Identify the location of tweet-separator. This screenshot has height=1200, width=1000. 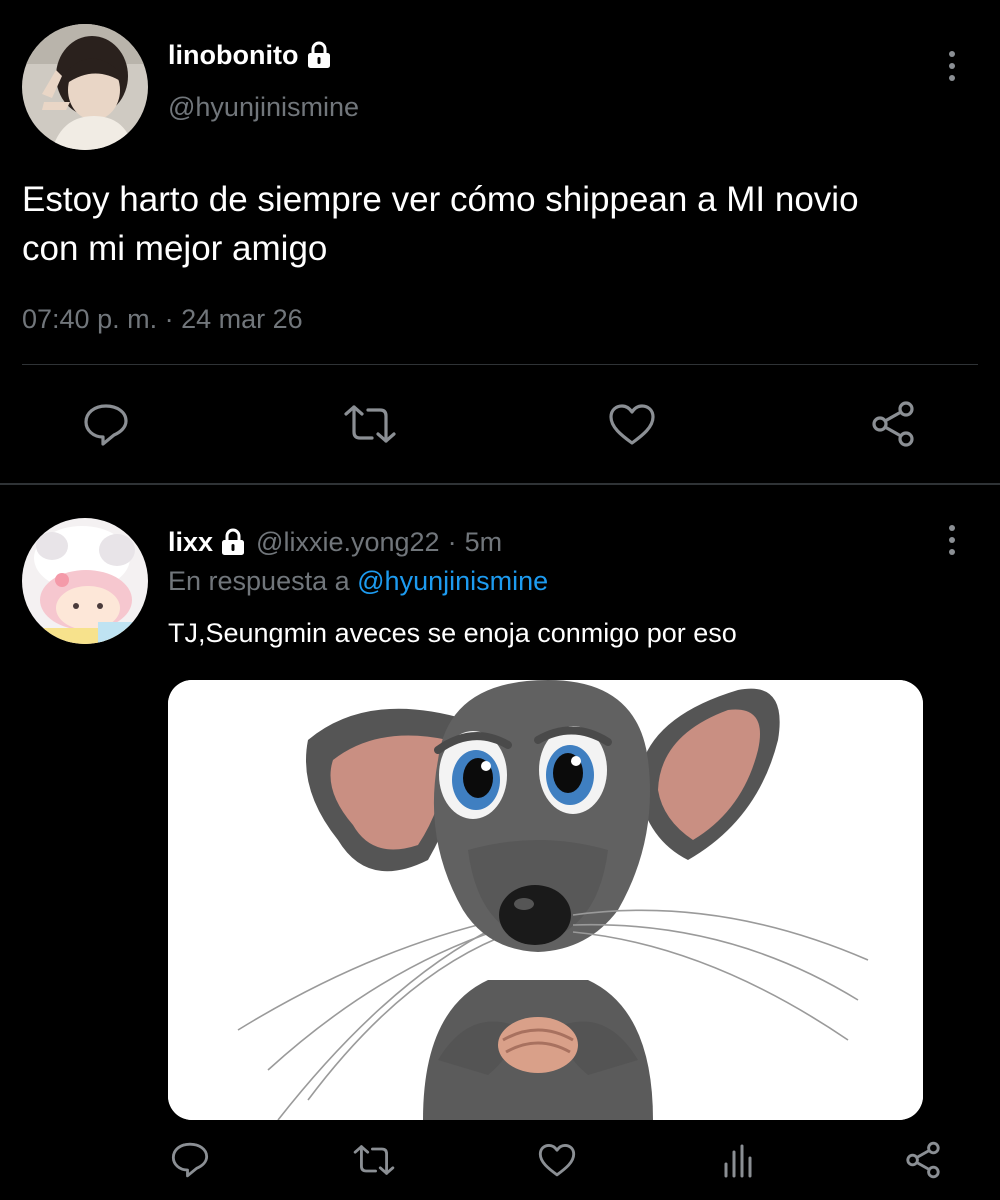
(500, 484).